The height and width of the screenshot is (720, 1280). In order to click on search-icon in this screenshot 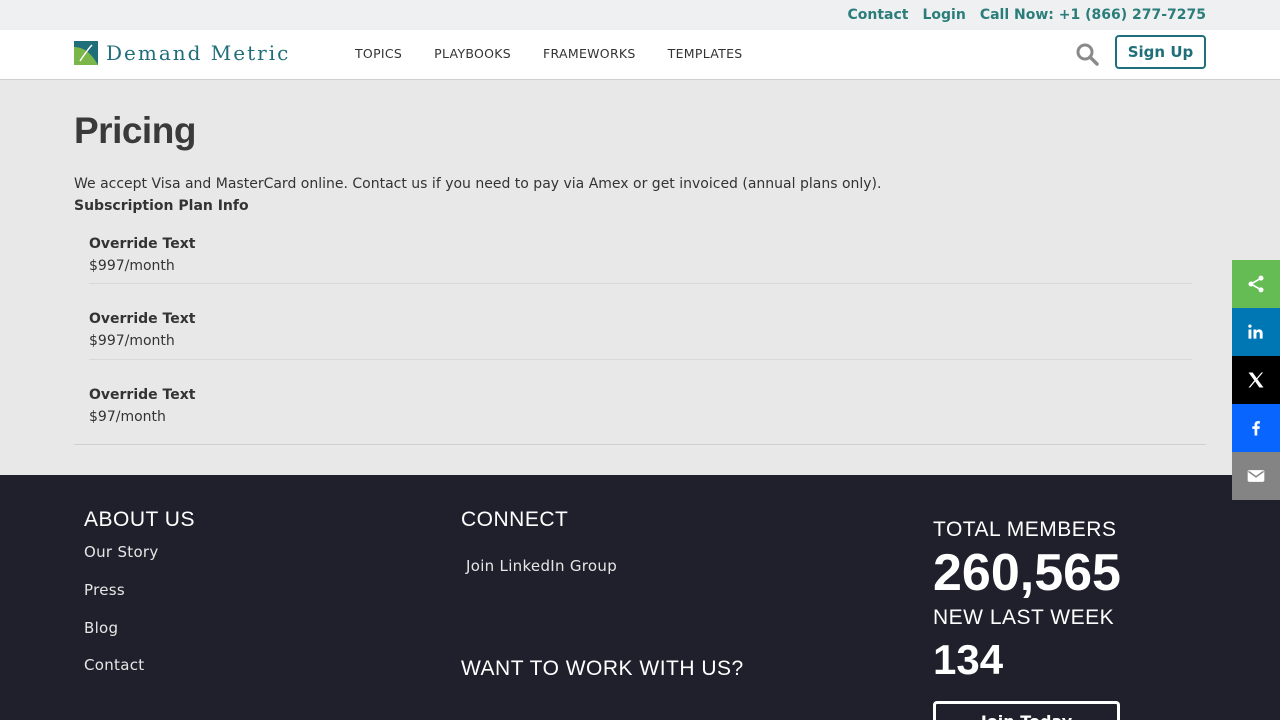, I will do `click(1087, 54)`.